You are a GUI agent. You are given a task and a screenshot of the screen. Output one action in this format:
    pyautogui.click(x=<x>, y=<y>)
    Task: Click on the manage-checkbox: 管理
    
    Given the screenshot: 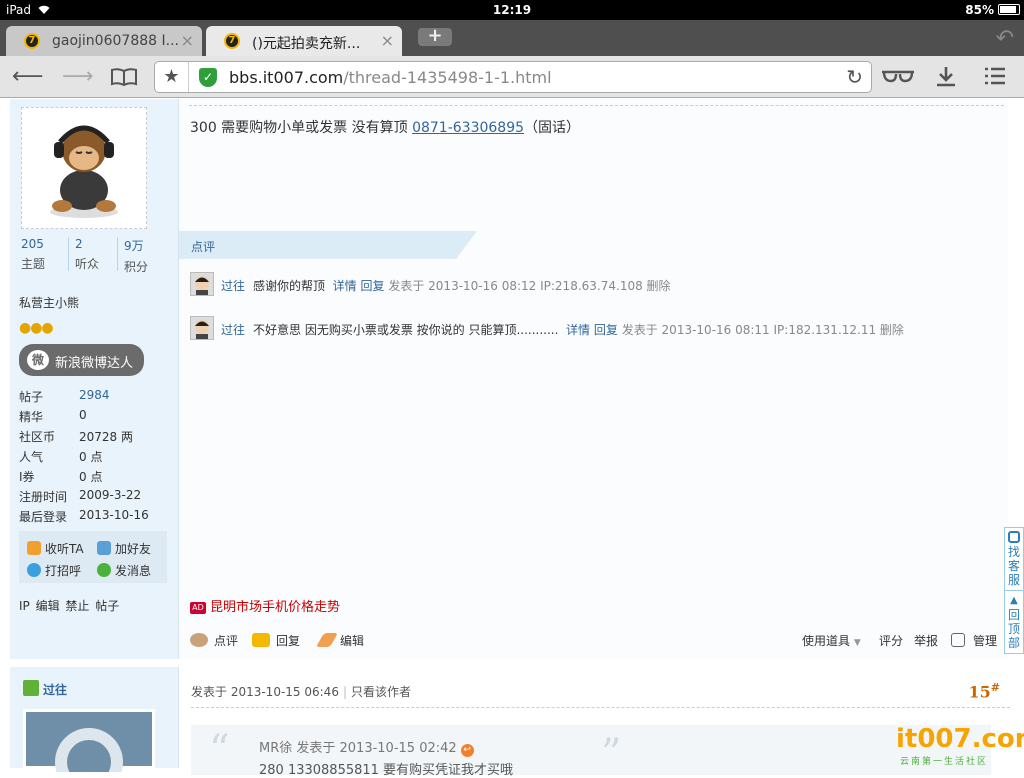 What is the action you would take?
    pyautogui.click(x=974, y=640)
    